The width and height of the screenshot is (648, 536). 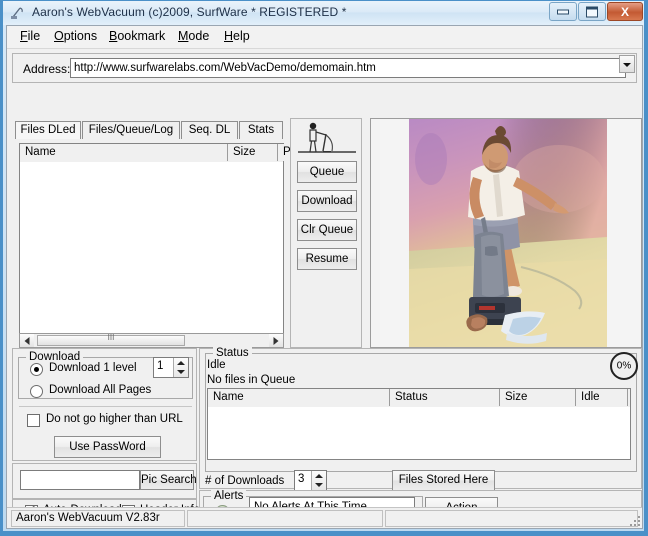 What do you see at coordinates (232, 353) in the screenshot?
I see `status-group-title: Status` at bounding box center [232, 353].